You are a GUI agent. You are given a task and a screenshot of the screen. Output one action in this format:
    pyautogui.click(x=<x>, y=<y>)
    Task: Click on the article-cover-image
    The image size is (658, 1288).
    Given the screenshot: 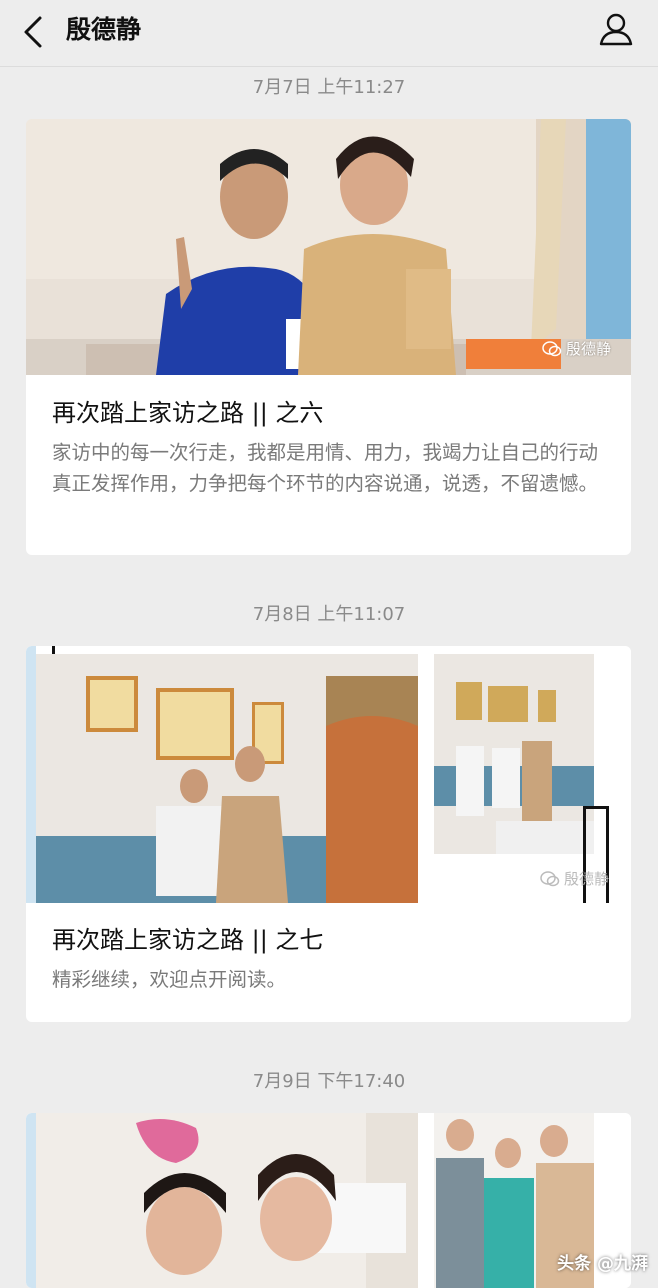 What is the action you would take?
    pyautogui.click(x=328, y=1200)
    